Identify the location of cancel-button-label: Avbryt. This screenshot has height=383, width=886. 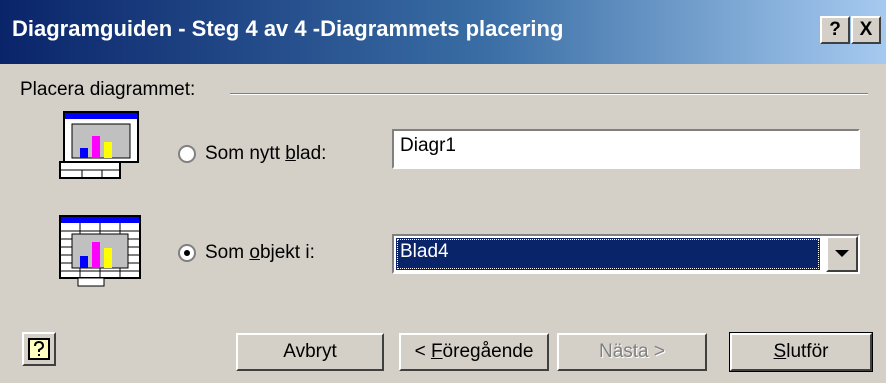
(310, 351).